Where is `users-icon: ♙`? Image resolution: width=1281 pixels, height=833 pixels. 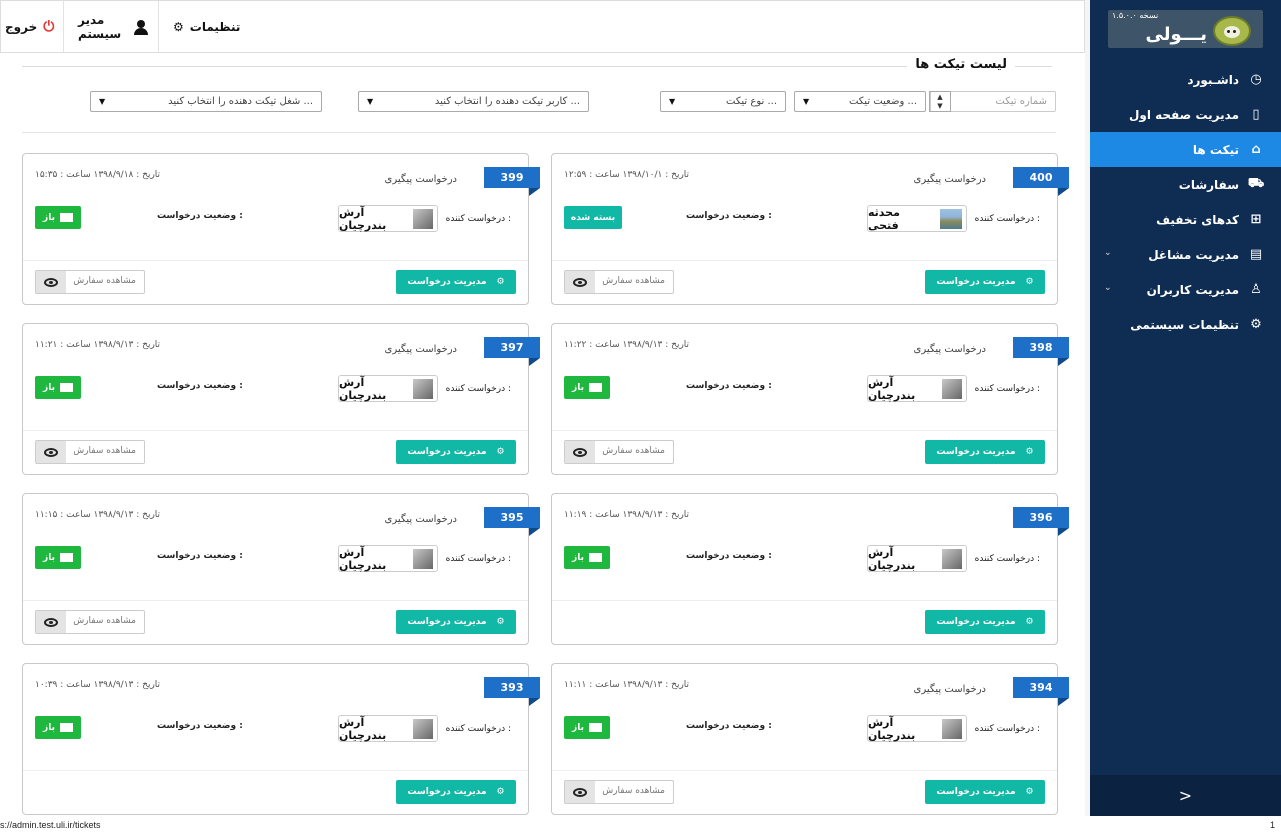
users-icon: ♙ is located at coordinates (1256, 289).